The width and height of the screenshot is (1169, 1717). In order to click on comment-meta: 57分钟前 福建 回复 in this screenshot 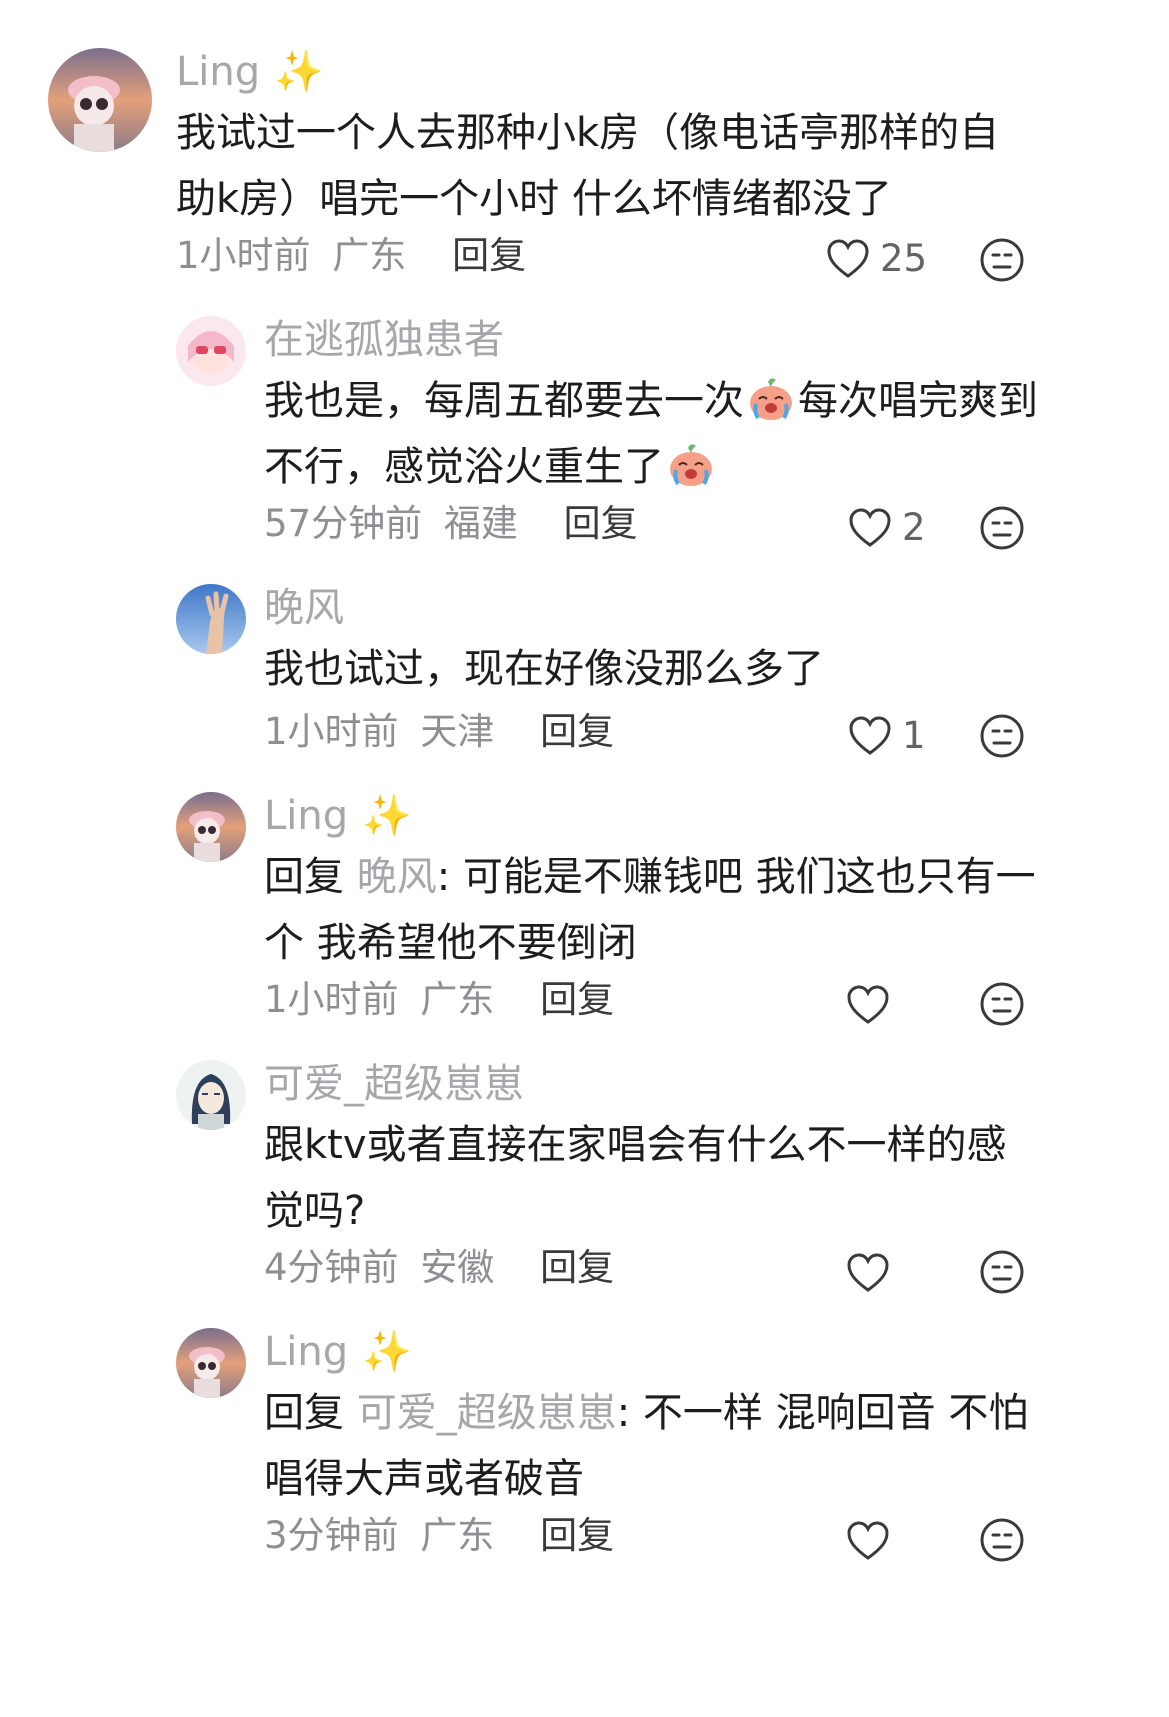, I will do `click(451, 524)`.